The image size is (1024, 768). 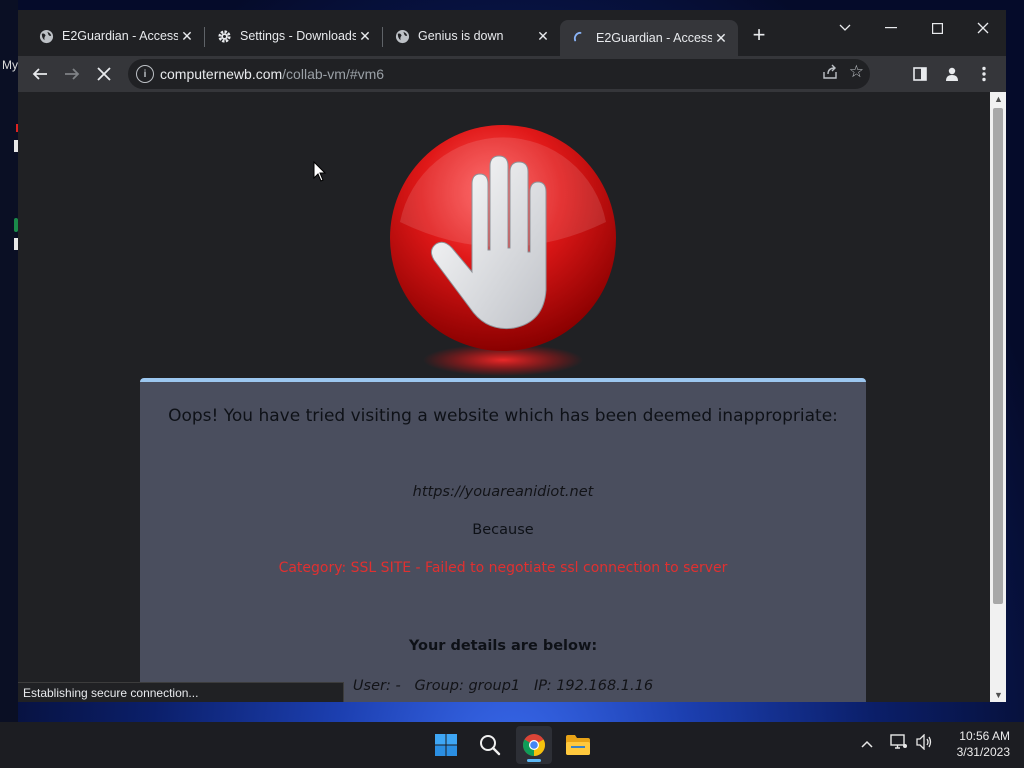 What do you see at coordinates (580, 38) in the screenshot?
I see `loading-spinner-icon` at bounding box center [580, 38].